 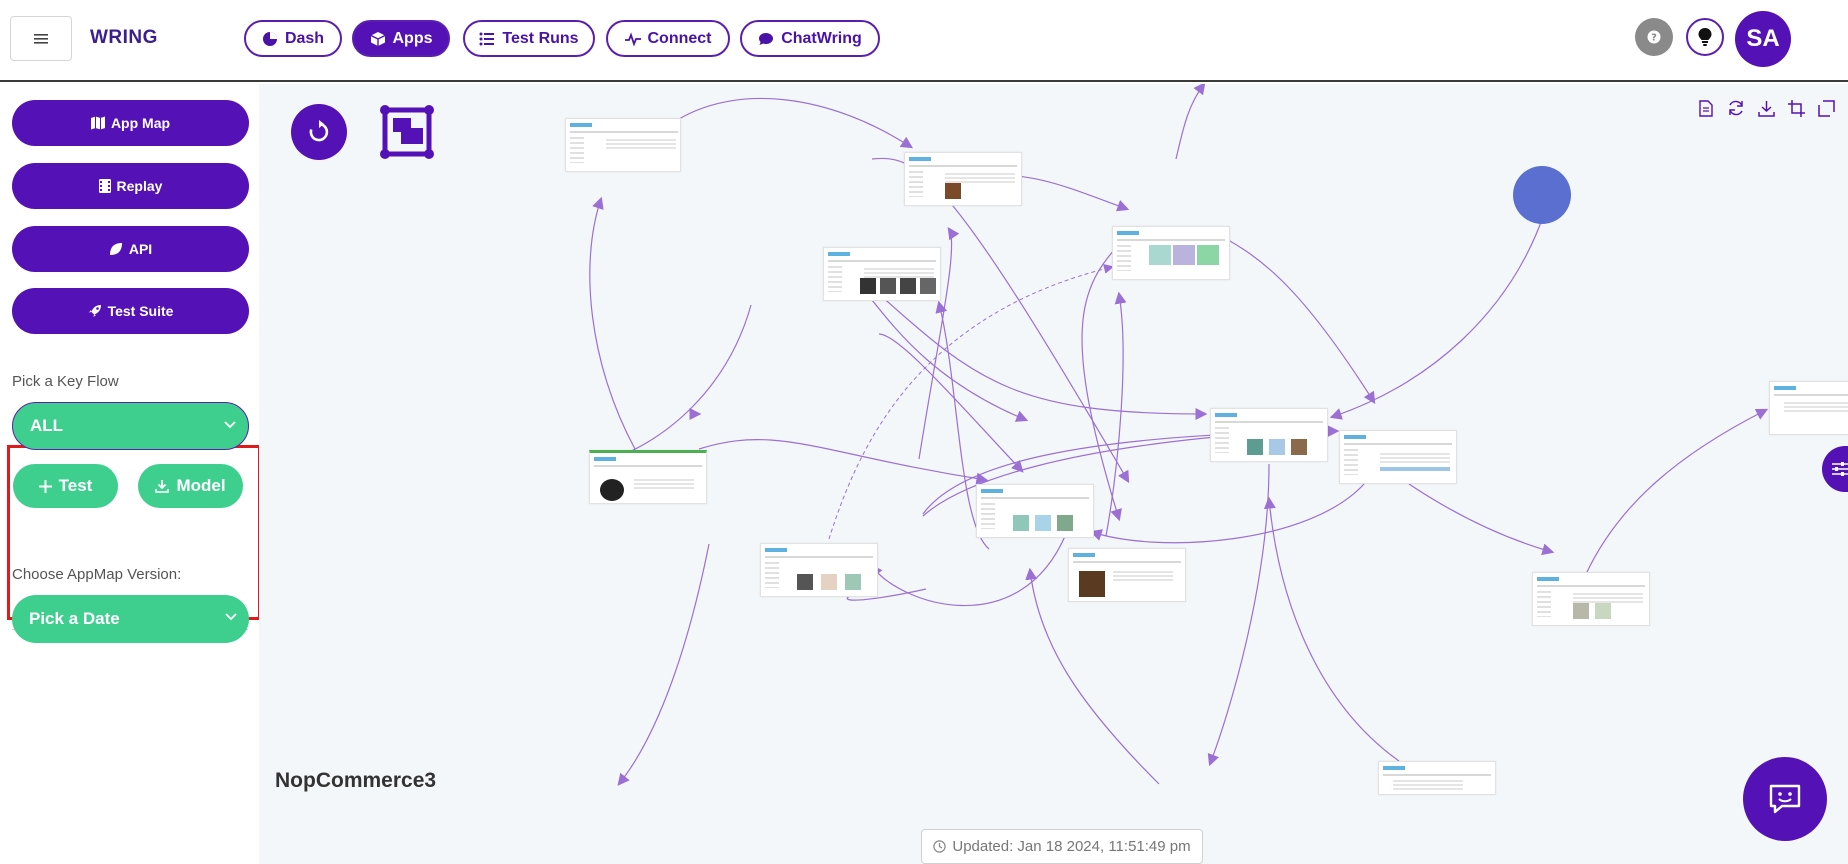 I want to click on fit-view-button, so click(x=407, y=132).